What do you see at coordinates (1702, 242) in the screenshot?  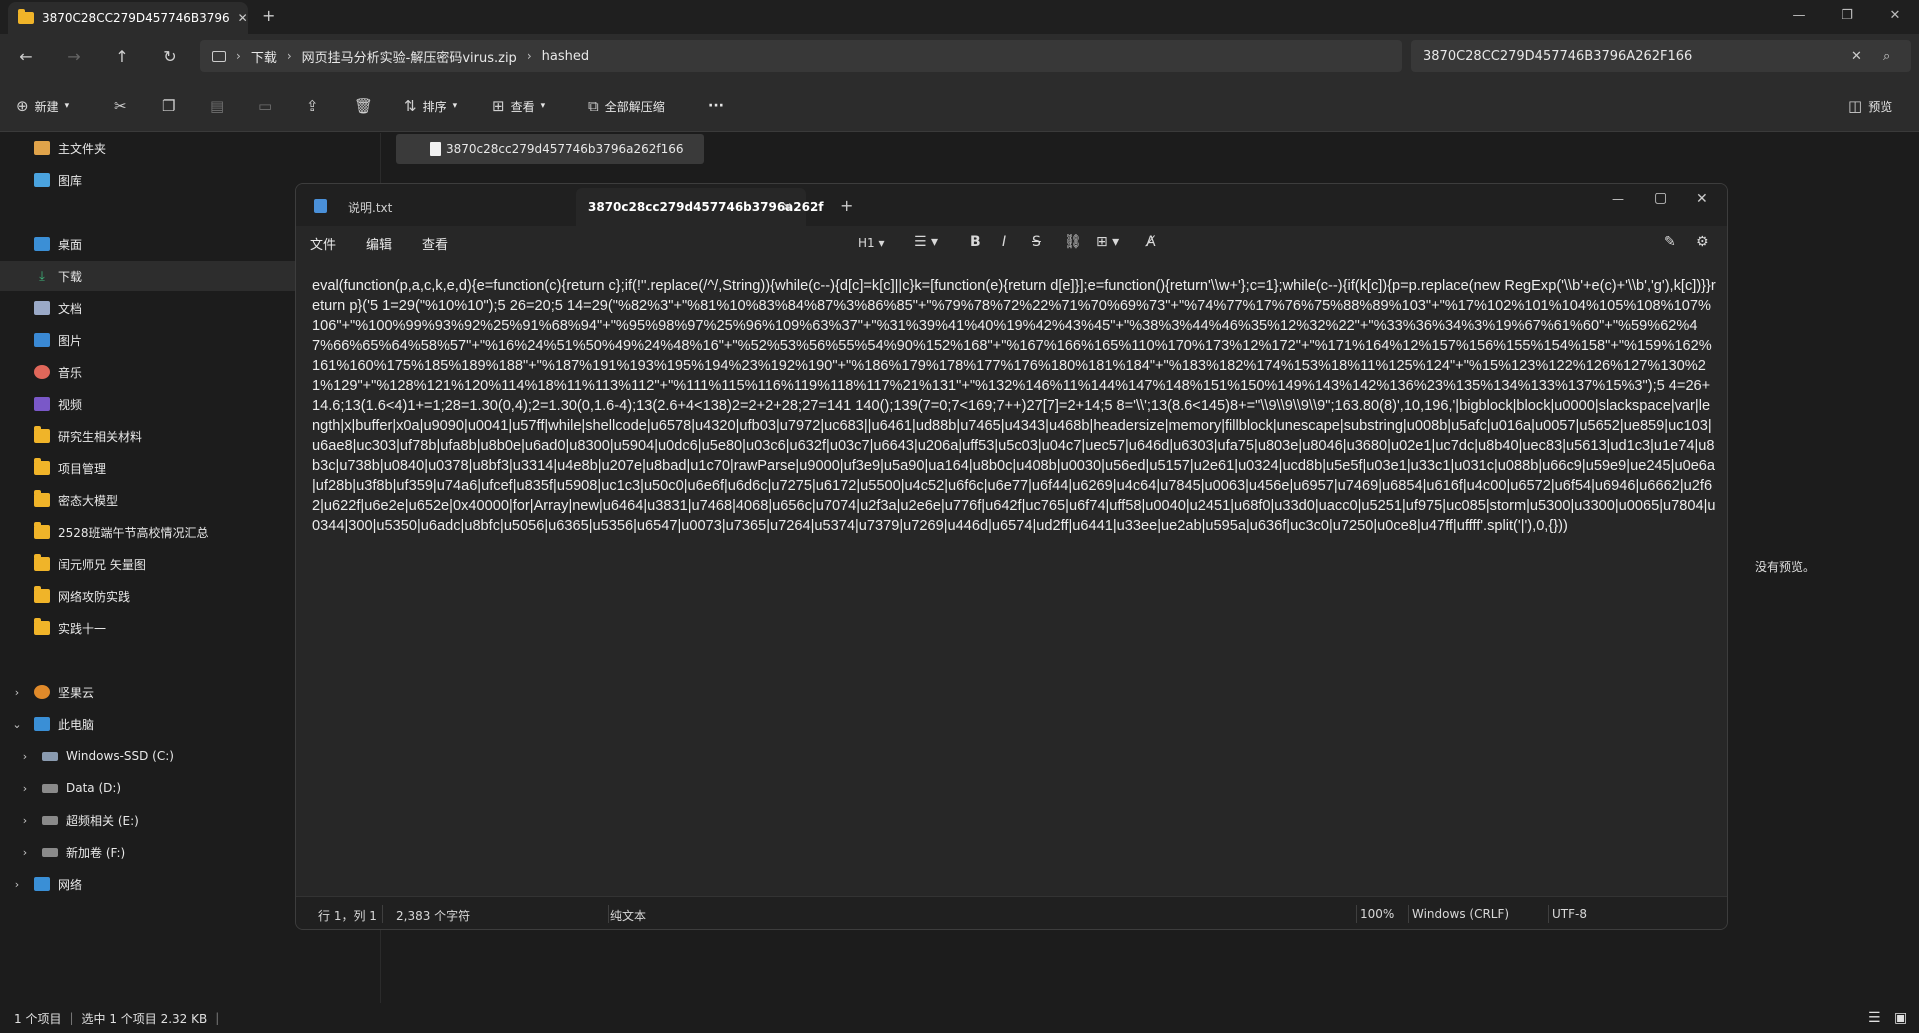 I see `settings-icon: ⚙` at bounding box center [1702, 242].